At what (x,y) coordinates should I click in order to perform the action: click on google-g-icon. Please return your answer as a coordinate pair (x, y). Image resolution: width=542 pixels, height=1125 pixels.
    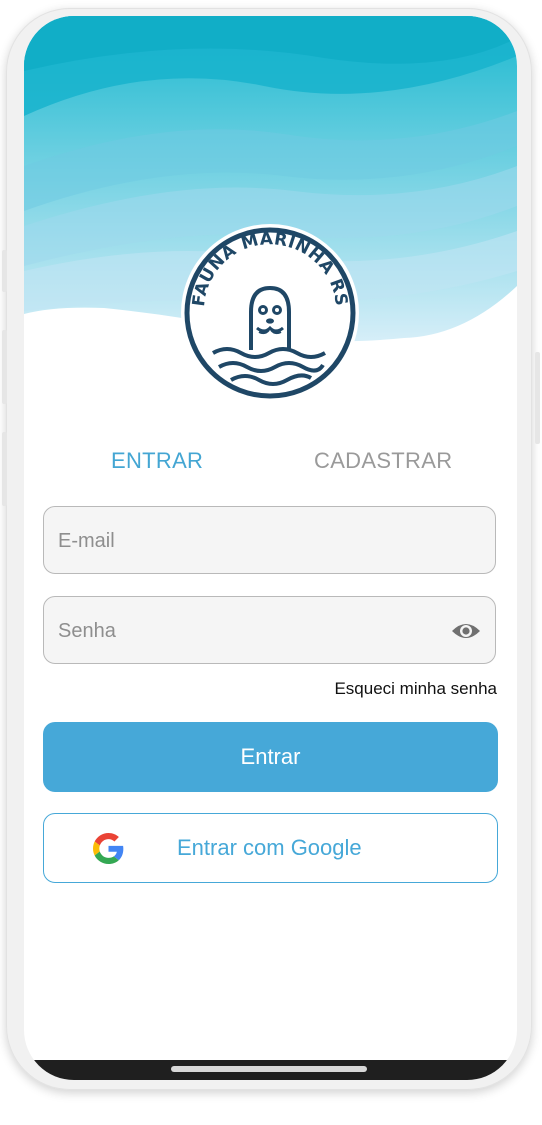
    Looking at the image, I should click on (108, 848).